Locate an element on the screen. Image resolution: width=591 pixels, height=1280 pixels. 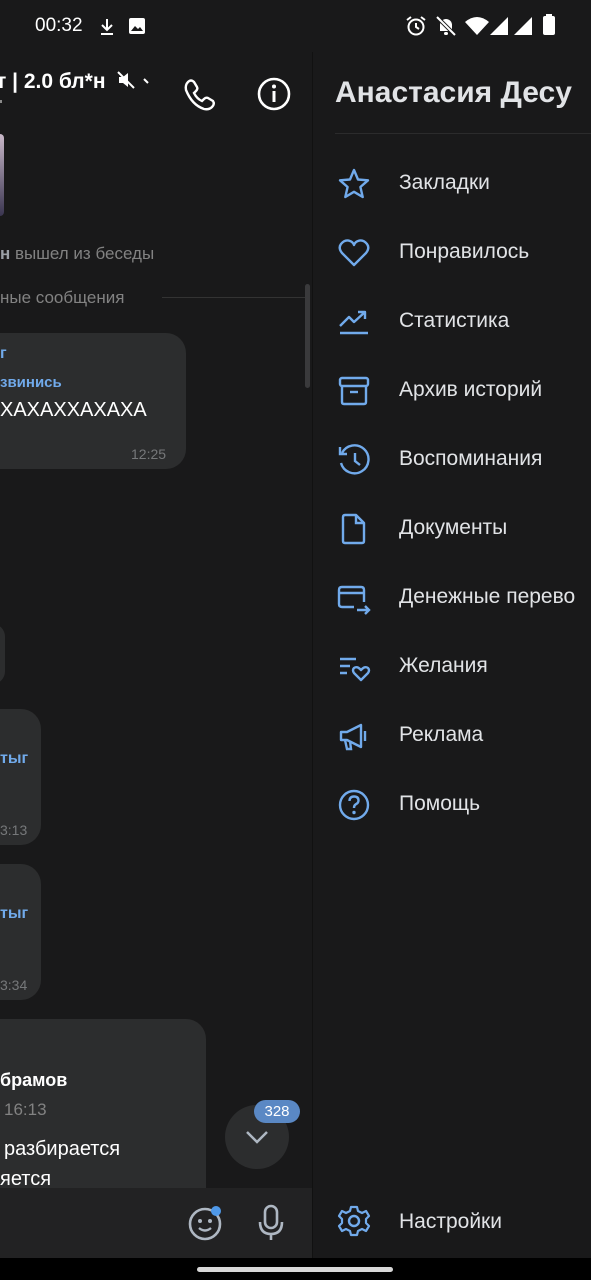
money-transfer-icon is located at coordinates (354, 600).